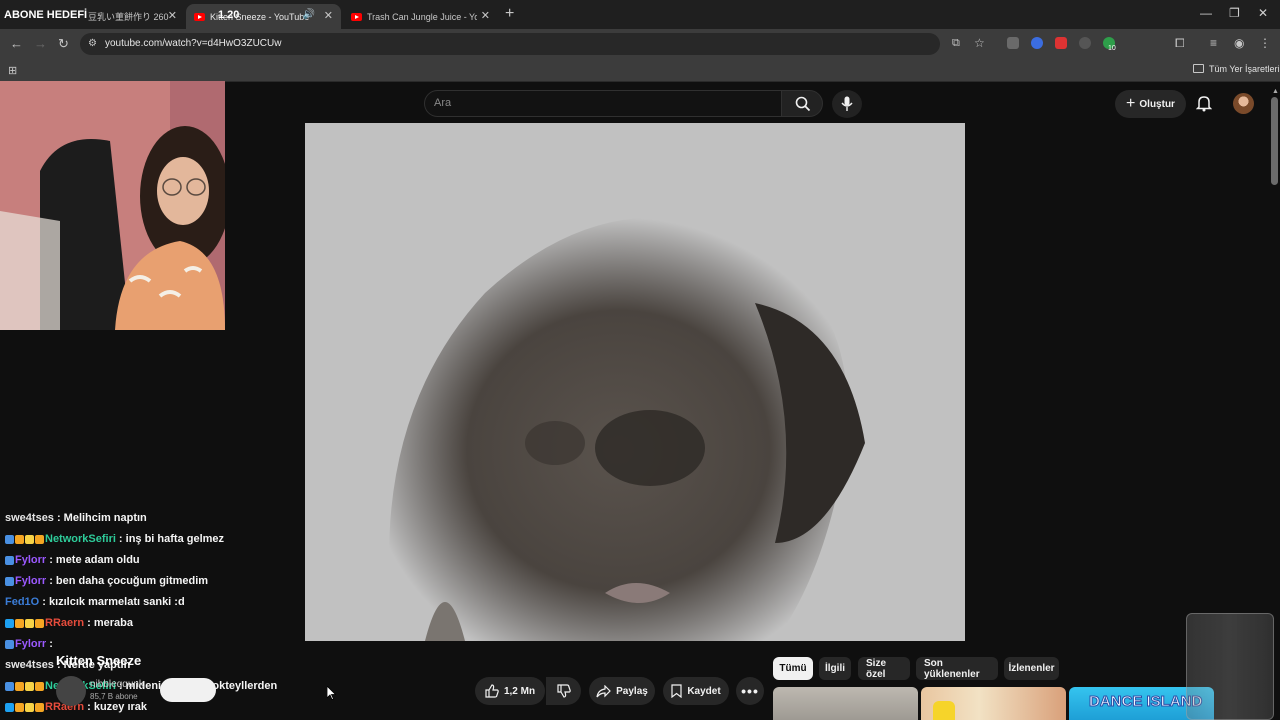 The image size is (1280, 720). I want to click on chat-text: : mete adam oldu, so click(94, 560).